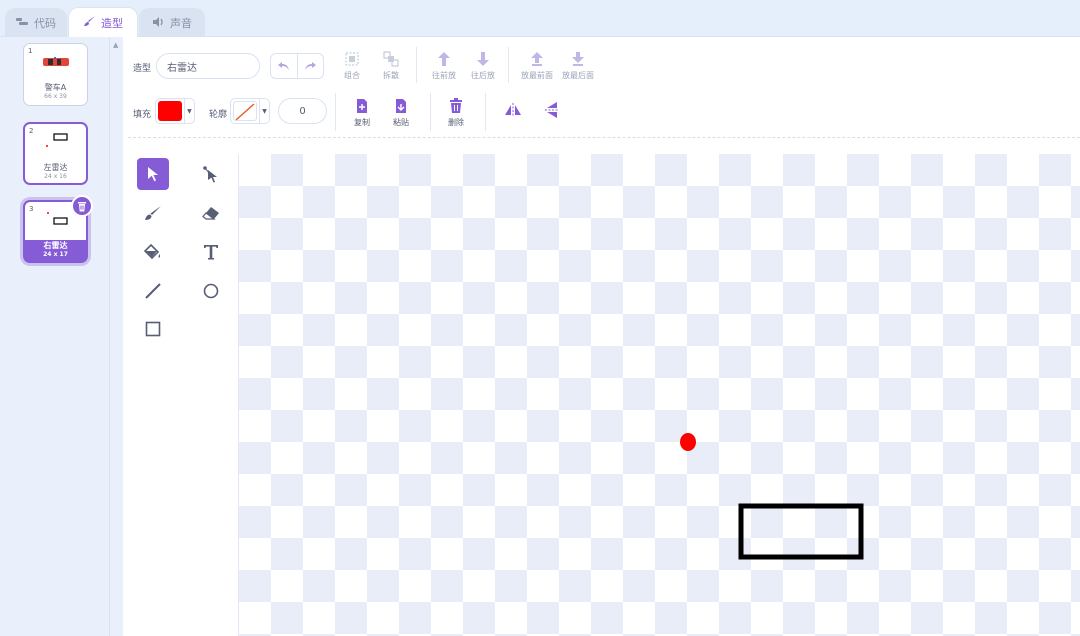 This screenshot has width=1080, height=636. Describe the element at coordinates (170, 111) in the screenshot. I see `fill-color-swatch` at that location.